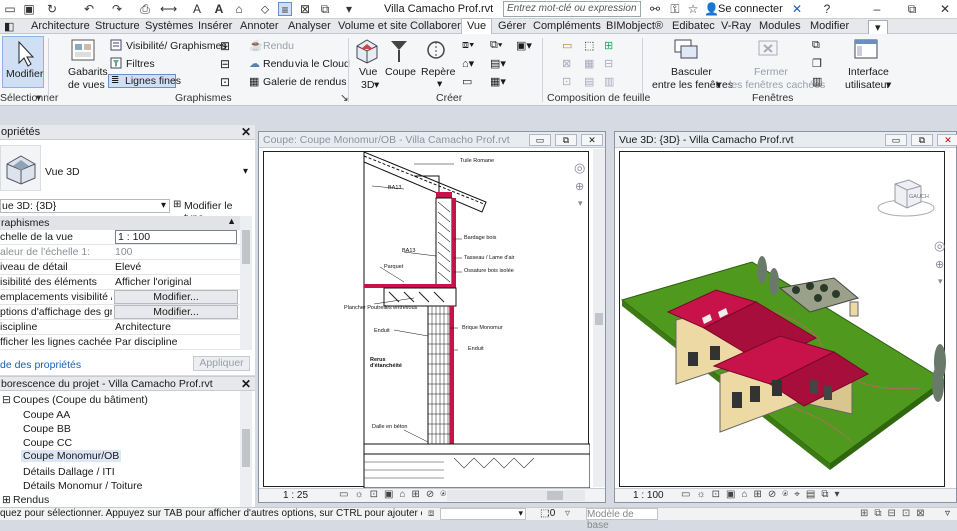 This screenshot has width=957, height=531. I want to click on viewports-icon: ▤, so click(589, 81).